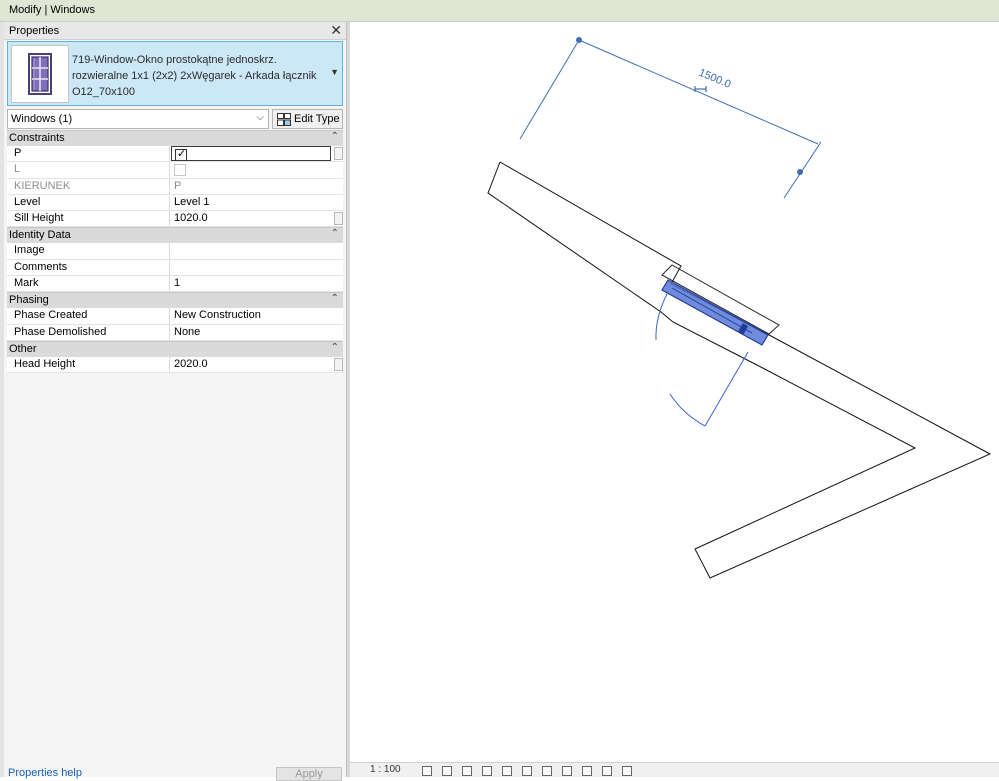  I want to click on property-value: 1, so click(251, 283).